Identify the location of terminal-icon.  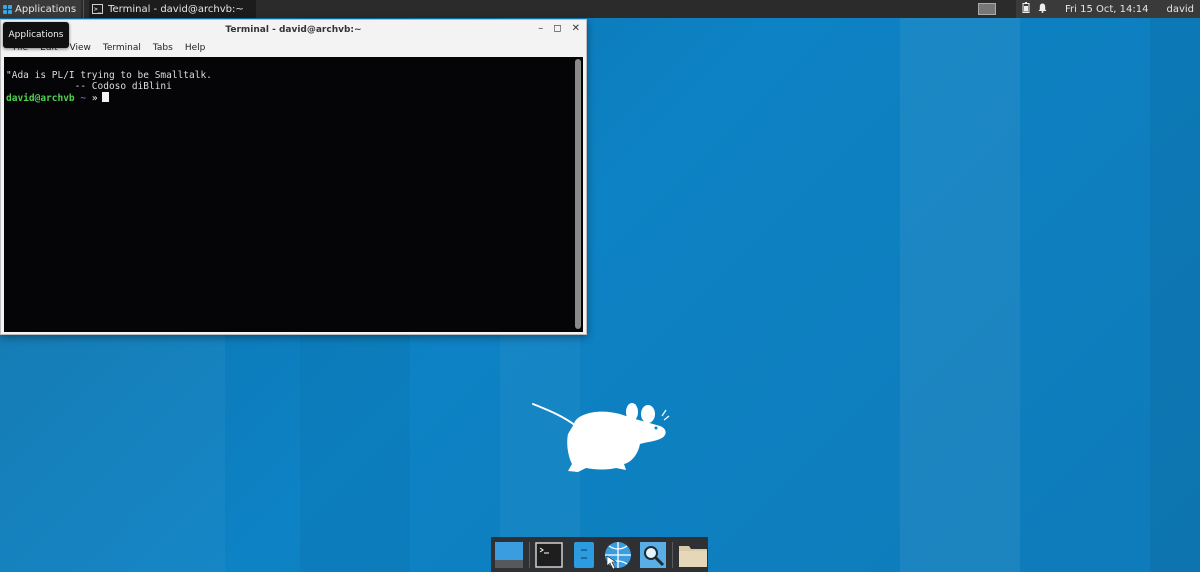
(549, 555).